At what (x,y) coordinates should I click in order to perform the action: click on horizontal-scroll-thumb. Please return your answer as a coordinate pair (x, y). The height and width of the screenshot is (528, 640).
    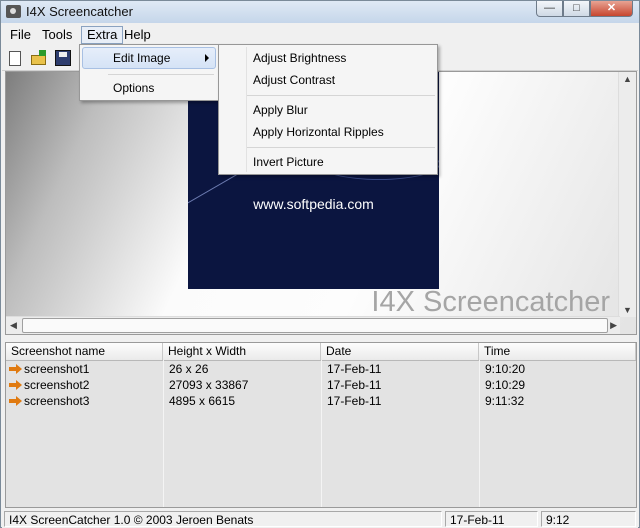
    Looking at the image, I should click on (315, 325).